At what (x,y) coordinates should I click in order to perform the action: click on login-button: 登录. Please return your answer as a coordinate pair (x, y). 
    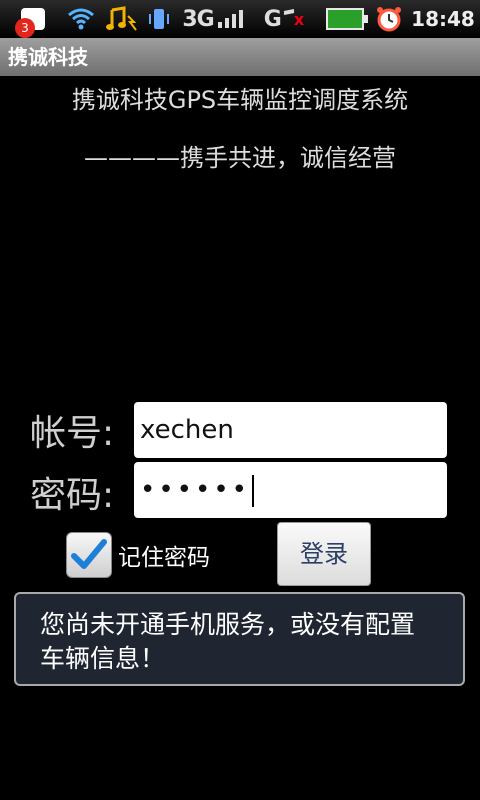
    Looking at the image, I should click on (324, 554).